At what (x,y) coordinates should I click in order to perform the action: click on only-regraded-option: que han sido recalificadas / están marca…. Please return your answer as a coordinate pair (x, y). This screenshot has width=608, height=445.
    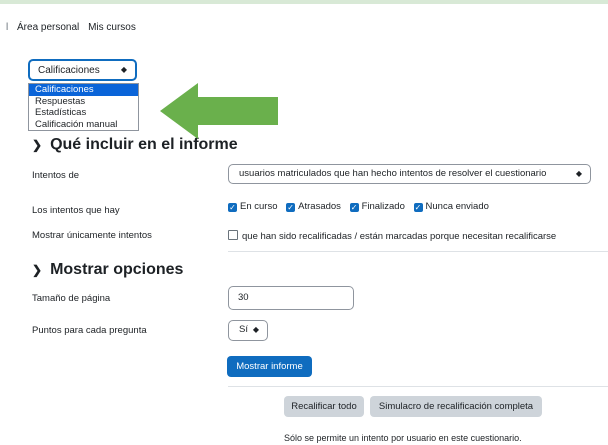
    Looking at the image, I should click on (392, 236).